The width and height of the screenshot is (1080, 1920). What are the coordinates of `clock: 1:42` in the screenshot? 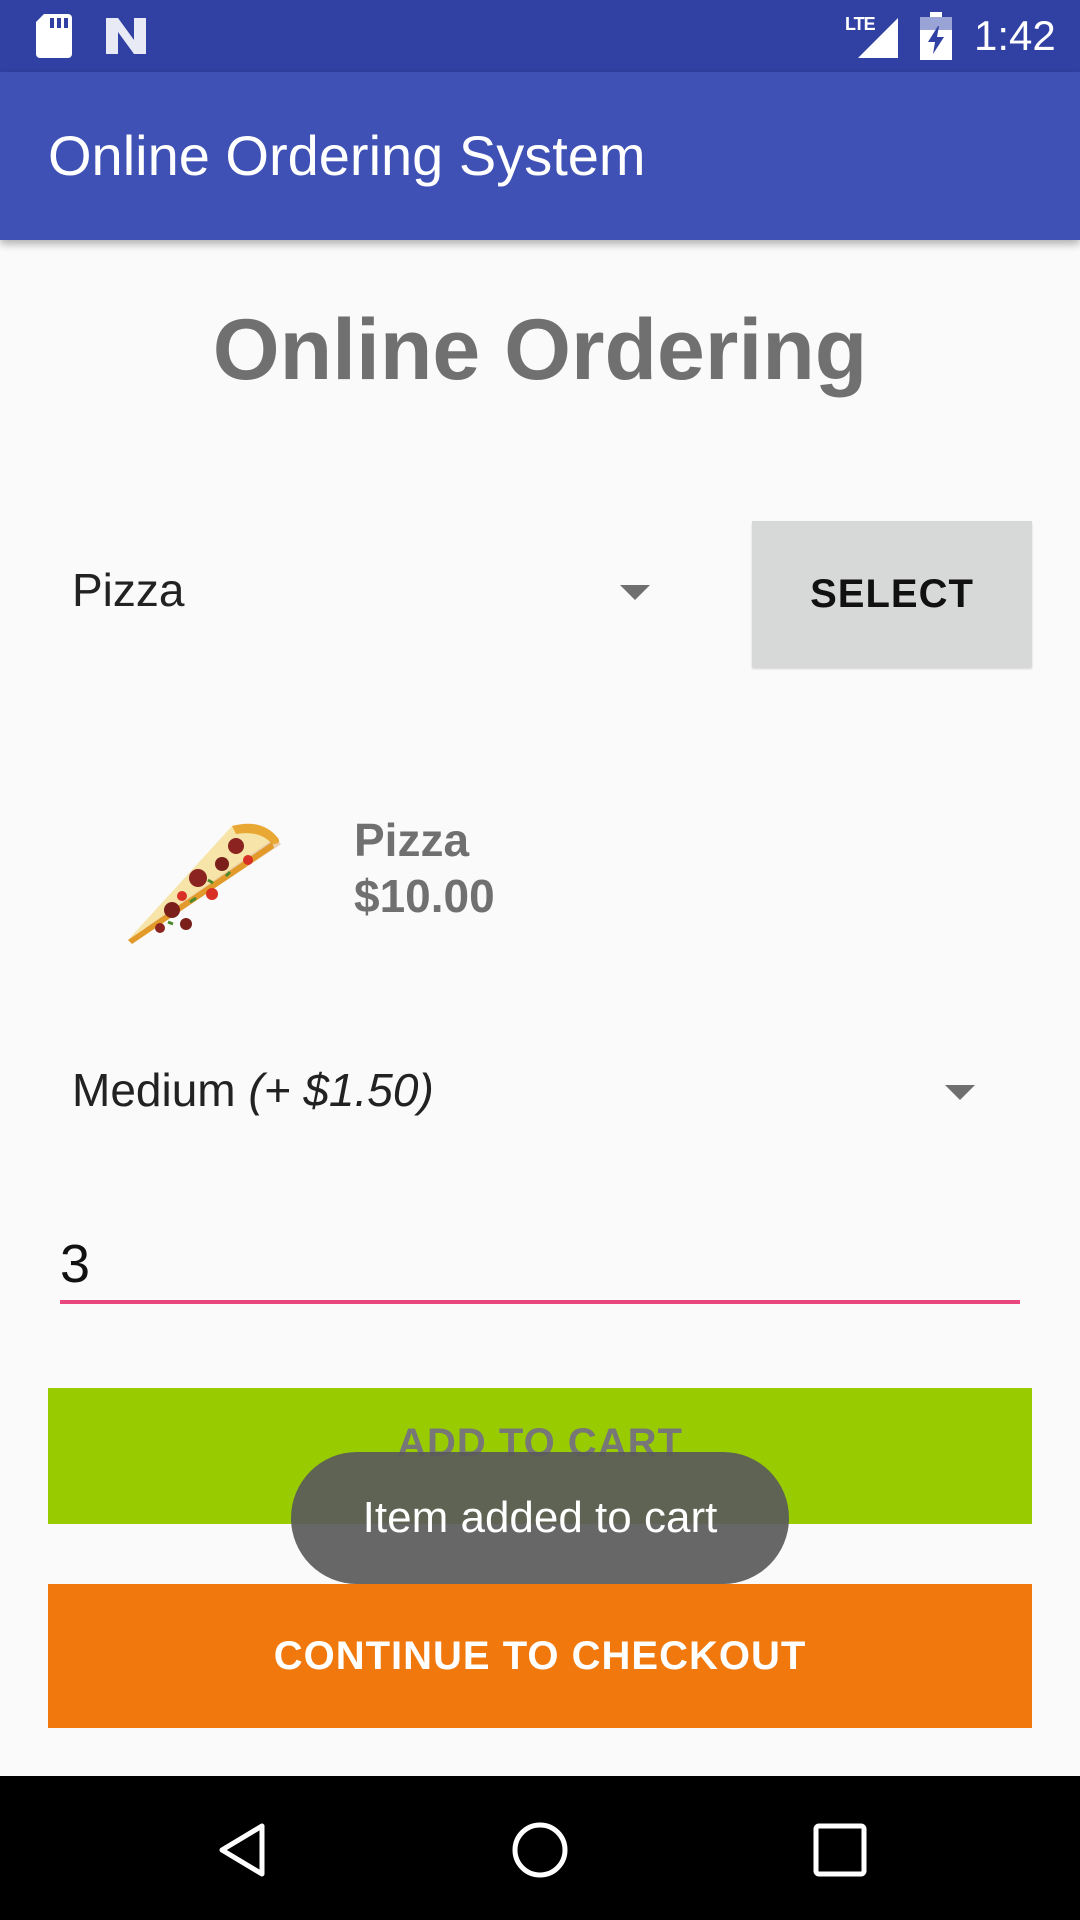 It's located at (1015, 35).